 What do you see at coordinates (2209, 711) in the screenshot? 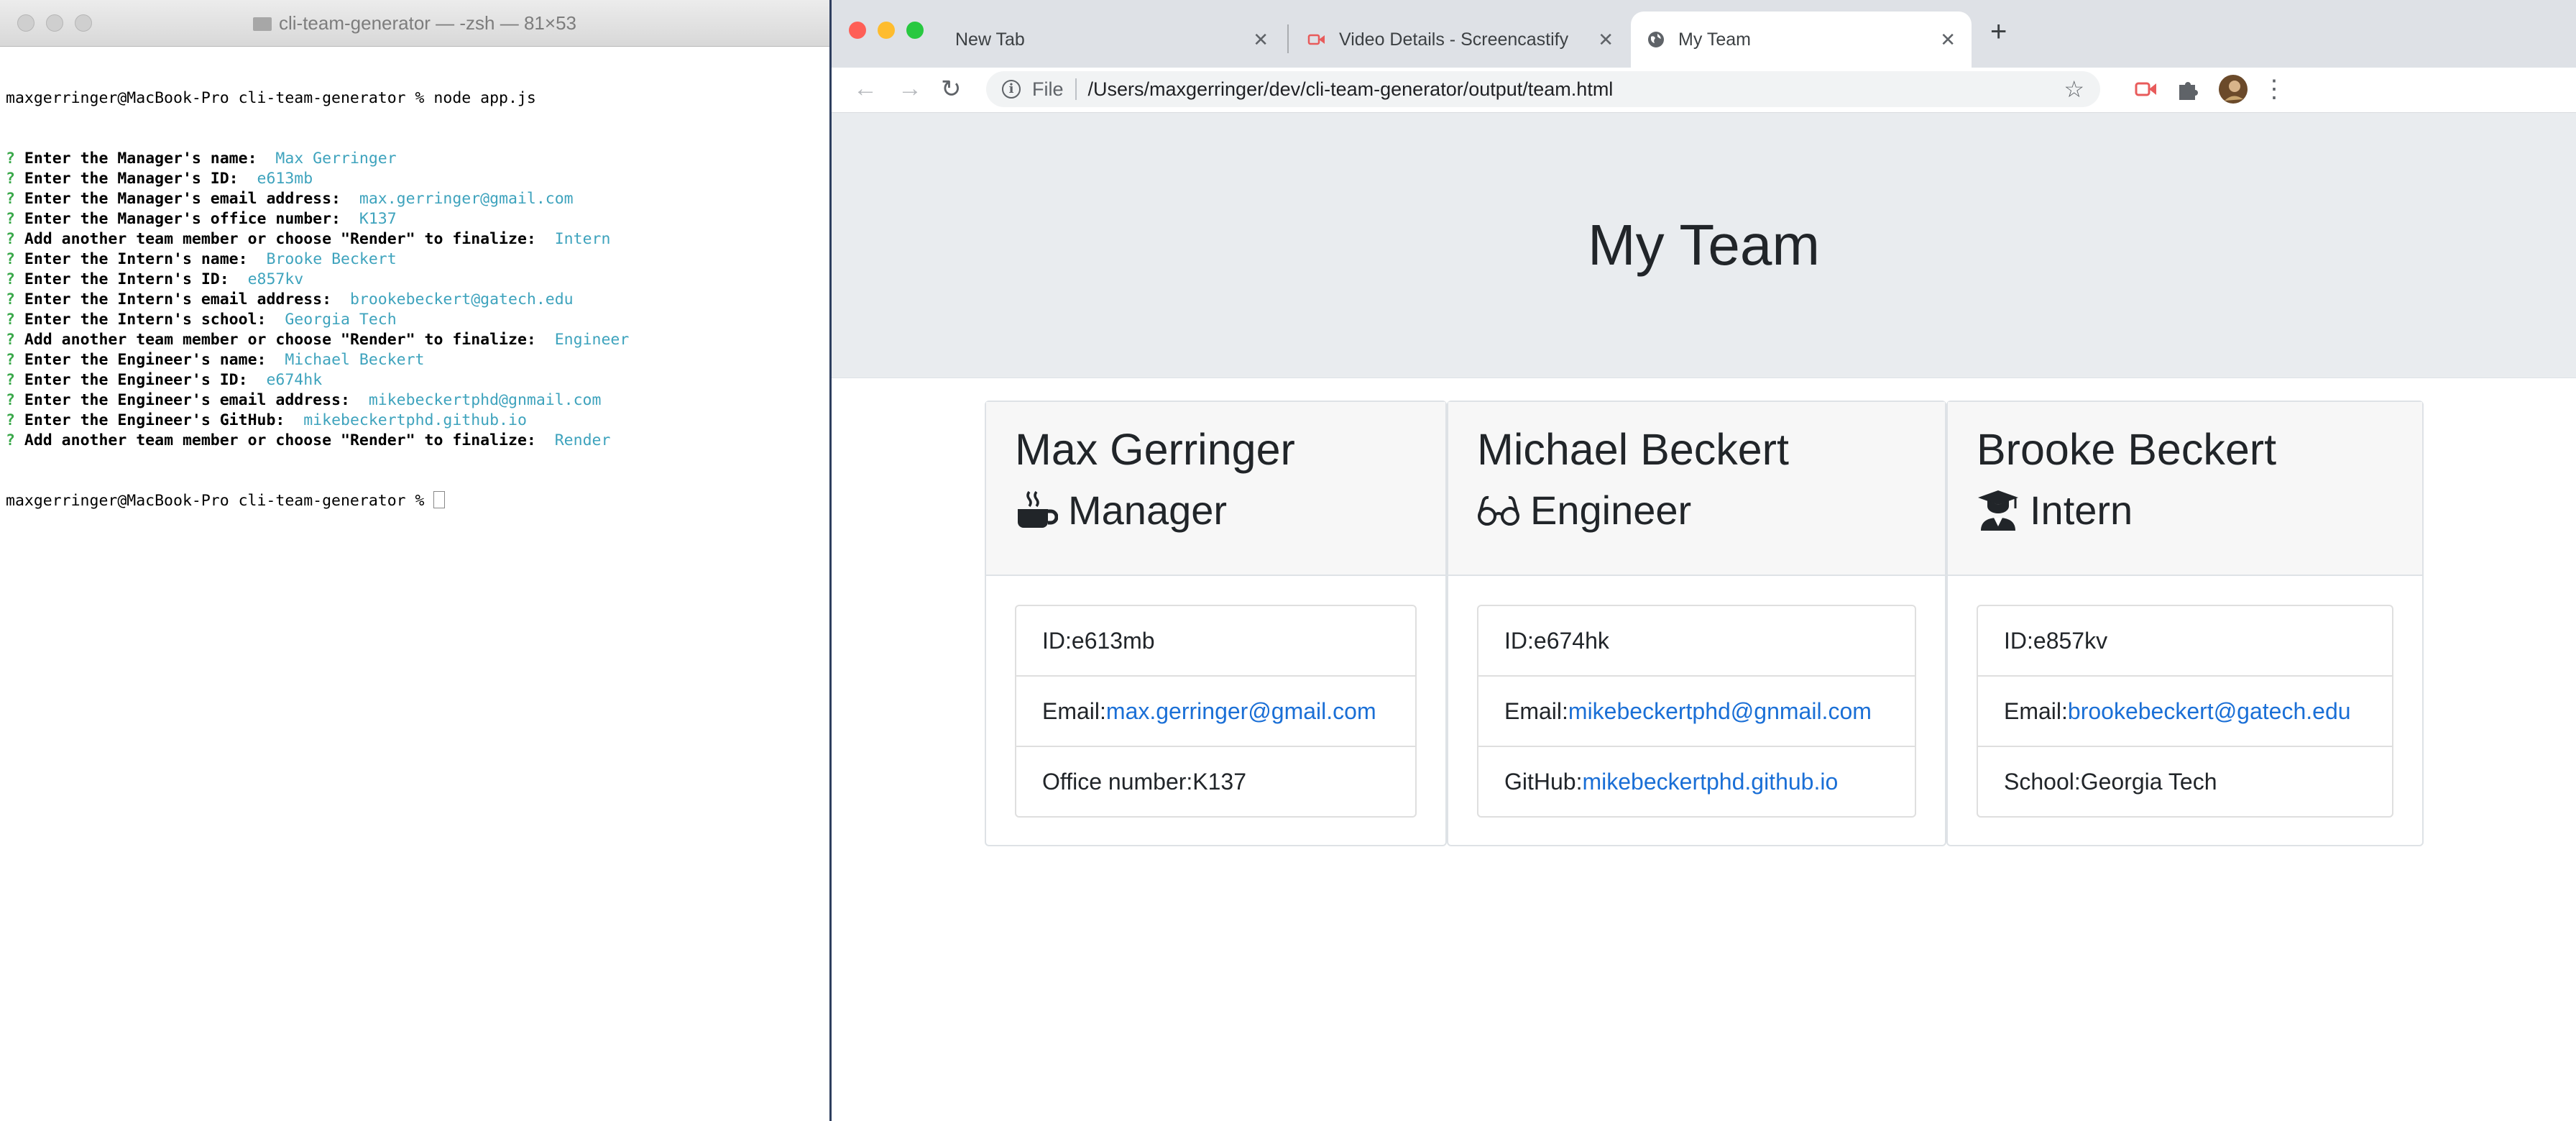
I see `email-link: brookebeckert@gatech.edu` at bounding box center [2209, 711].